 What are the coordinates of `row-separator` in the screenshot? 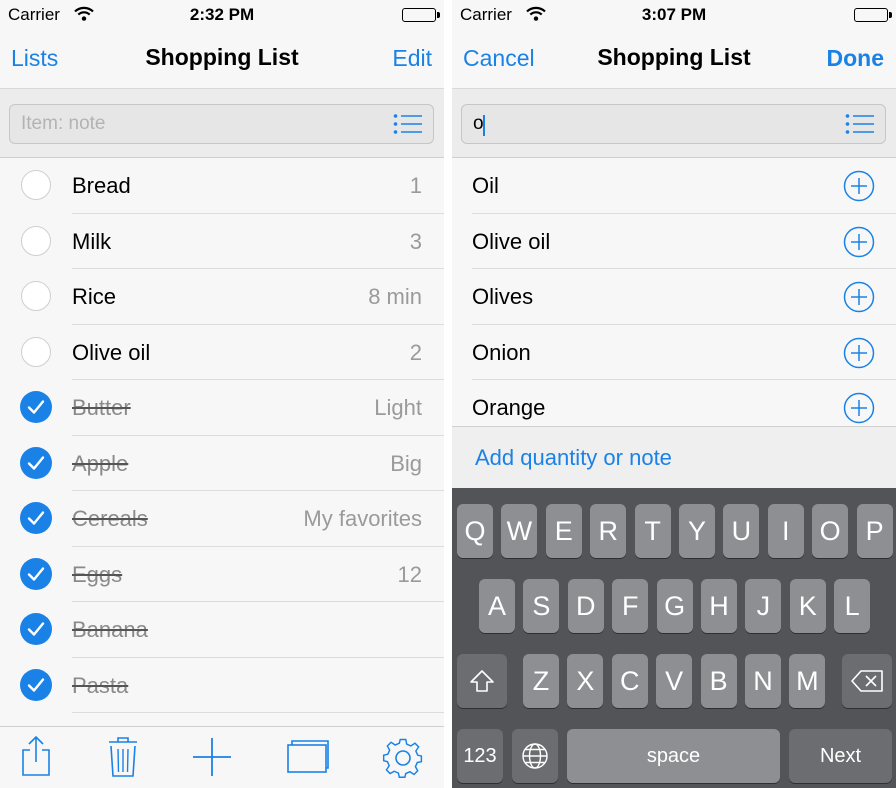 It's located at (258, 712).